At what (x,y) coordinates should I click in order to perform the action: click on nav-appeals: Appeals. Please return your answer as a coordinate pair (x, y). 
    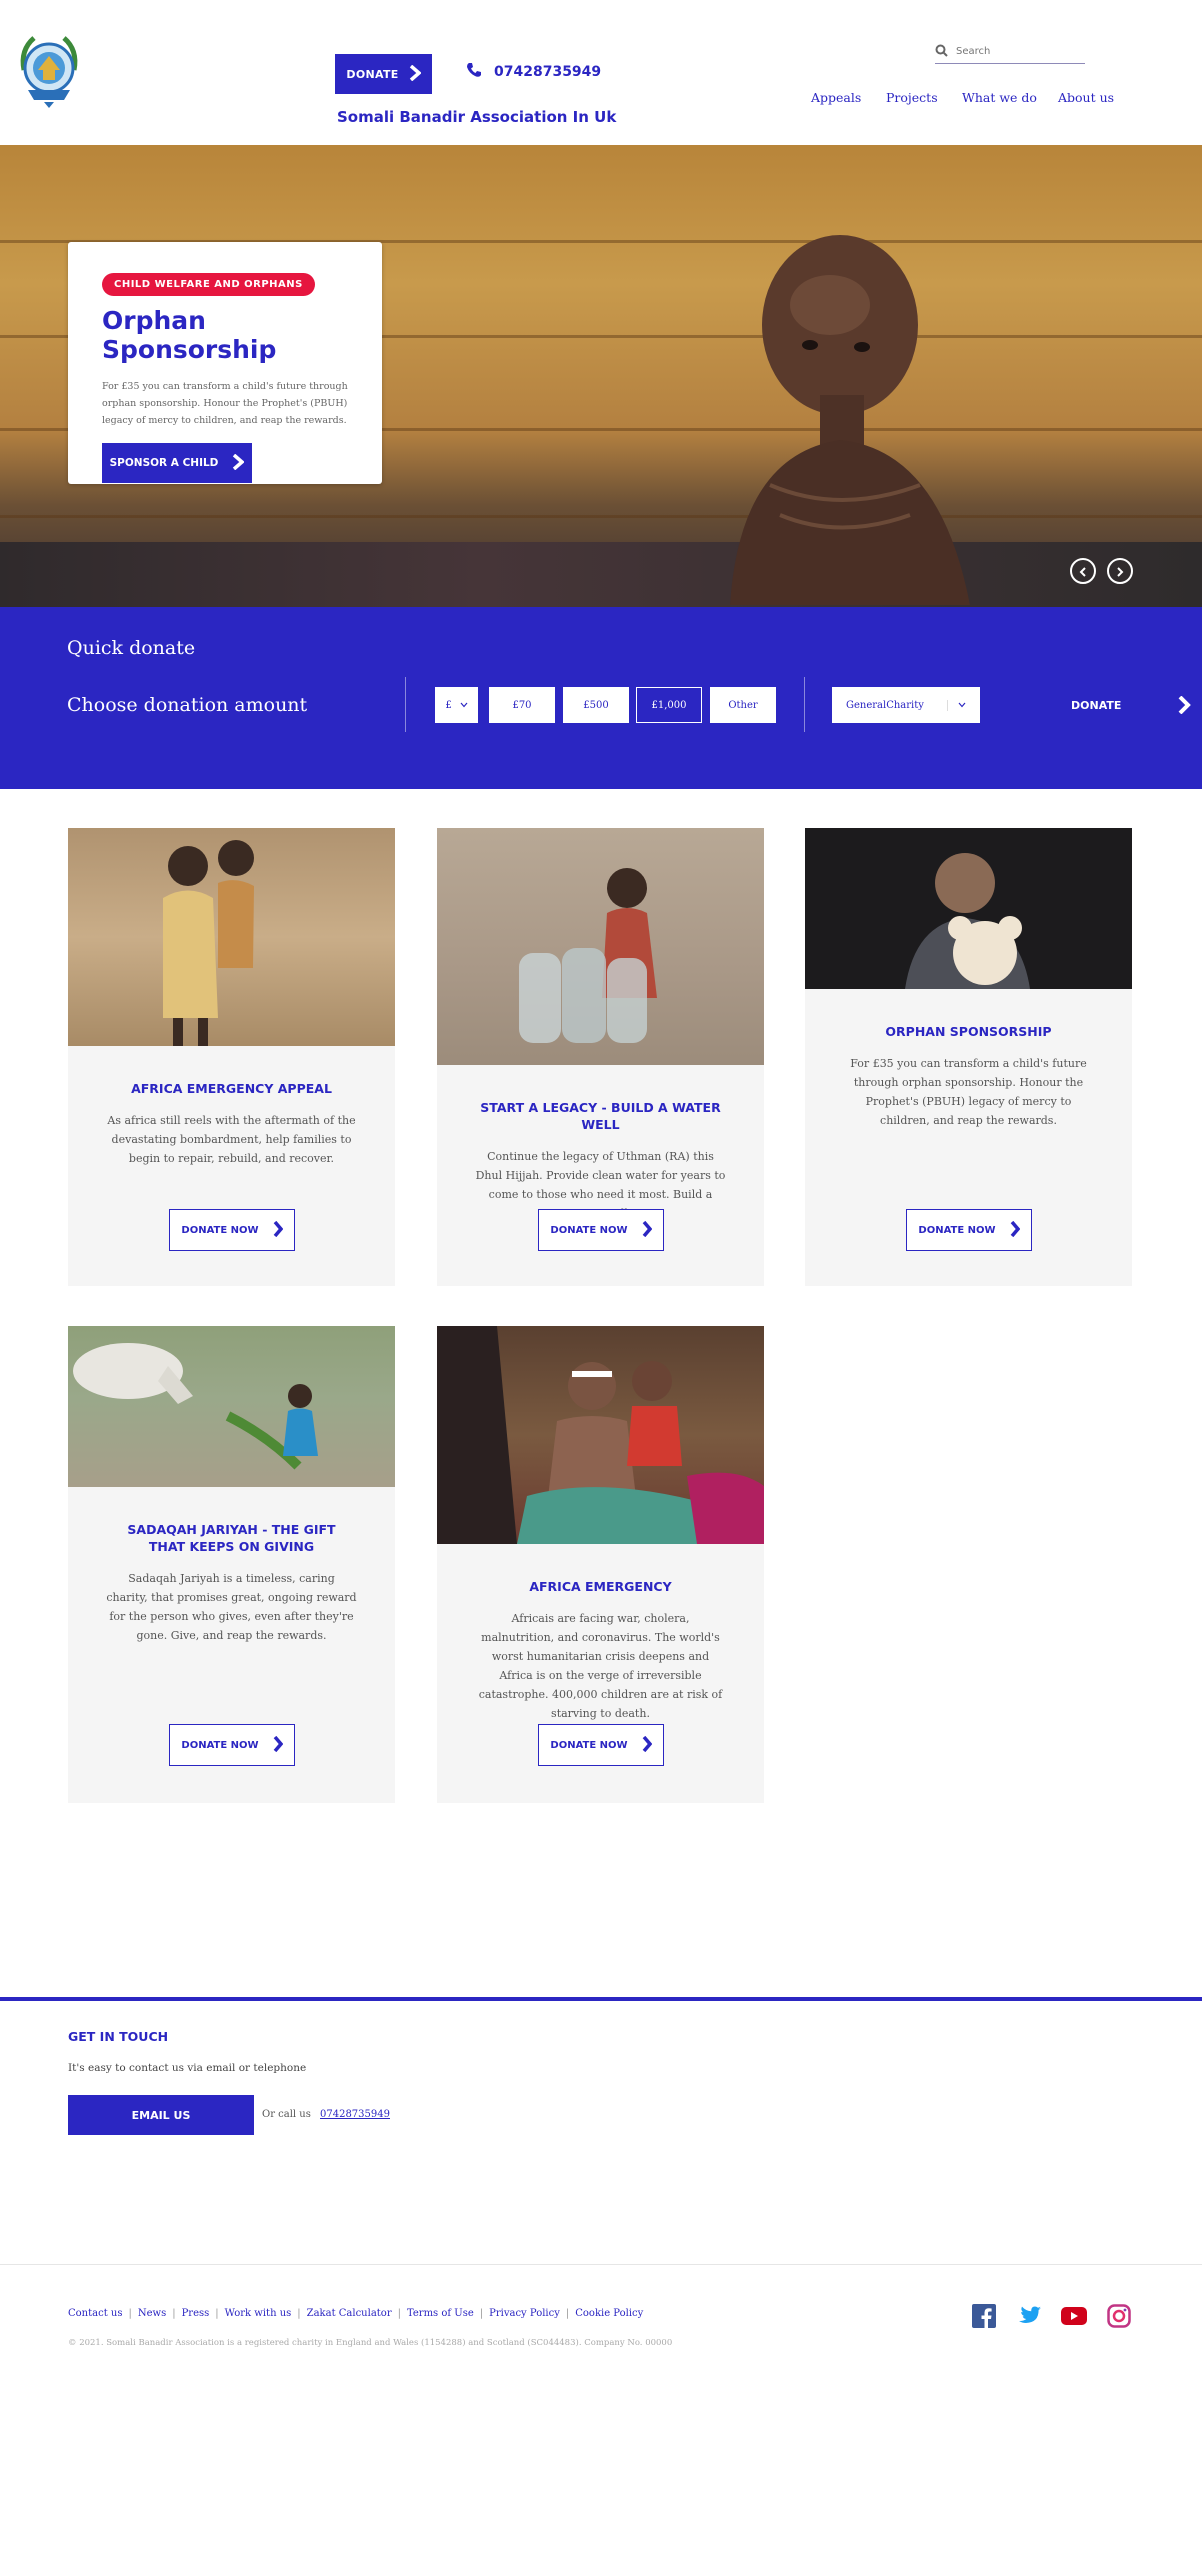
    Looking at the image, I should click on (836, 97).